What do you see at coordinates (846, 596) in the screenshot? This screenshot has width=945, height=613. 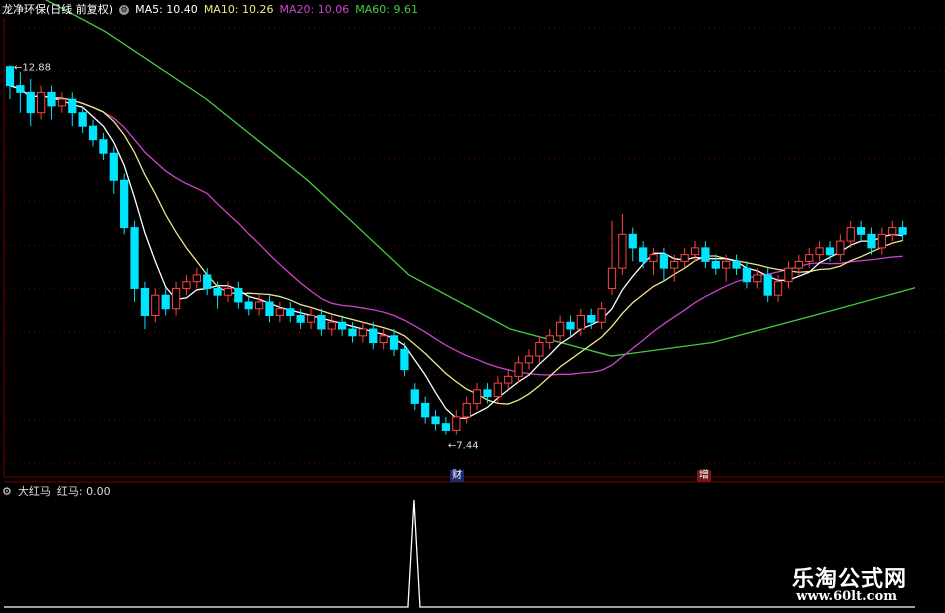 I see `watermark-url: www.60lt.com` at bounding box center [846, 596].